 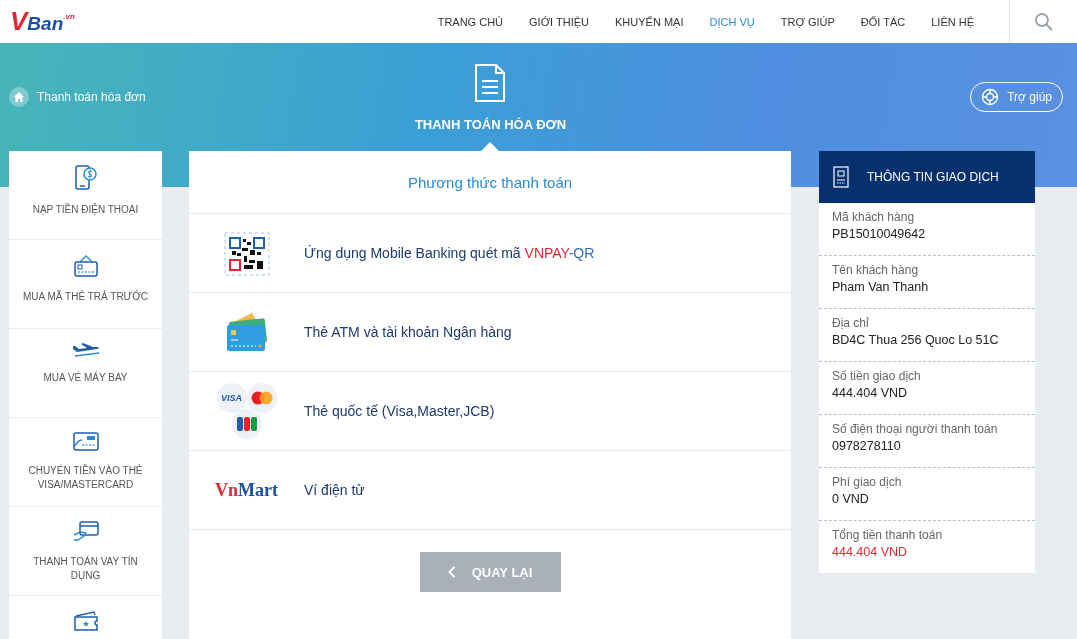 I want to click on field-value: PB15010049642, so click(x=879, y=234).